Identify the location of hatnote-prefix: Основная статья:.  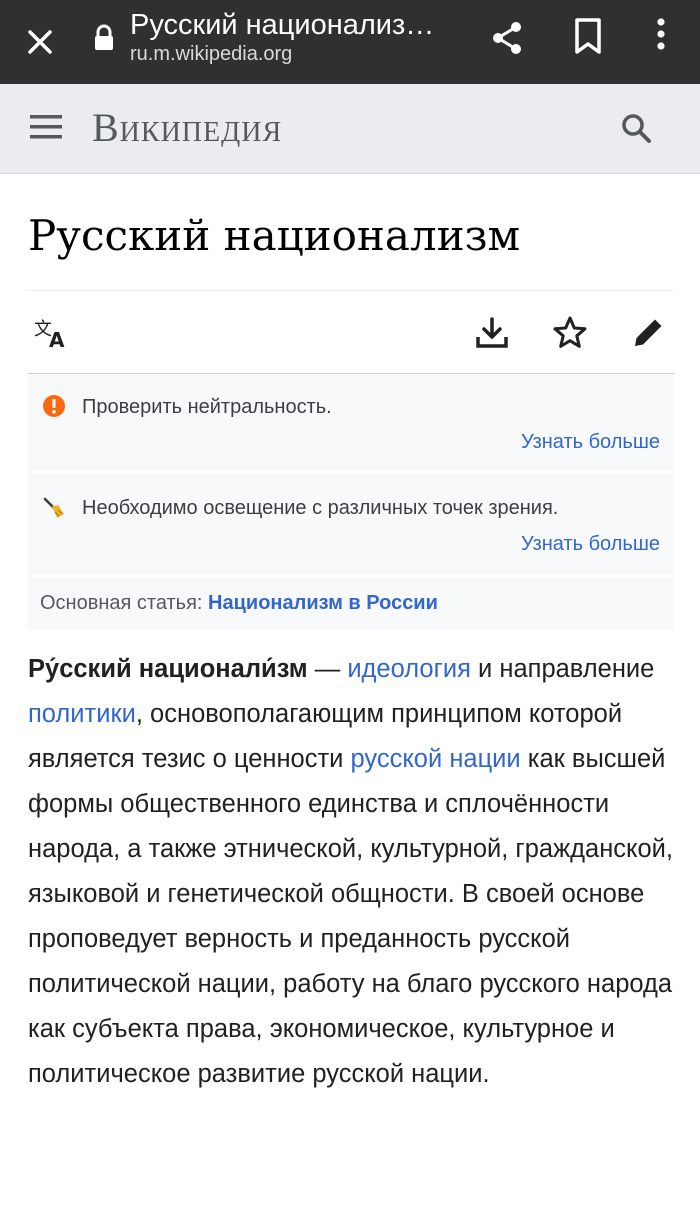
(124, 603).